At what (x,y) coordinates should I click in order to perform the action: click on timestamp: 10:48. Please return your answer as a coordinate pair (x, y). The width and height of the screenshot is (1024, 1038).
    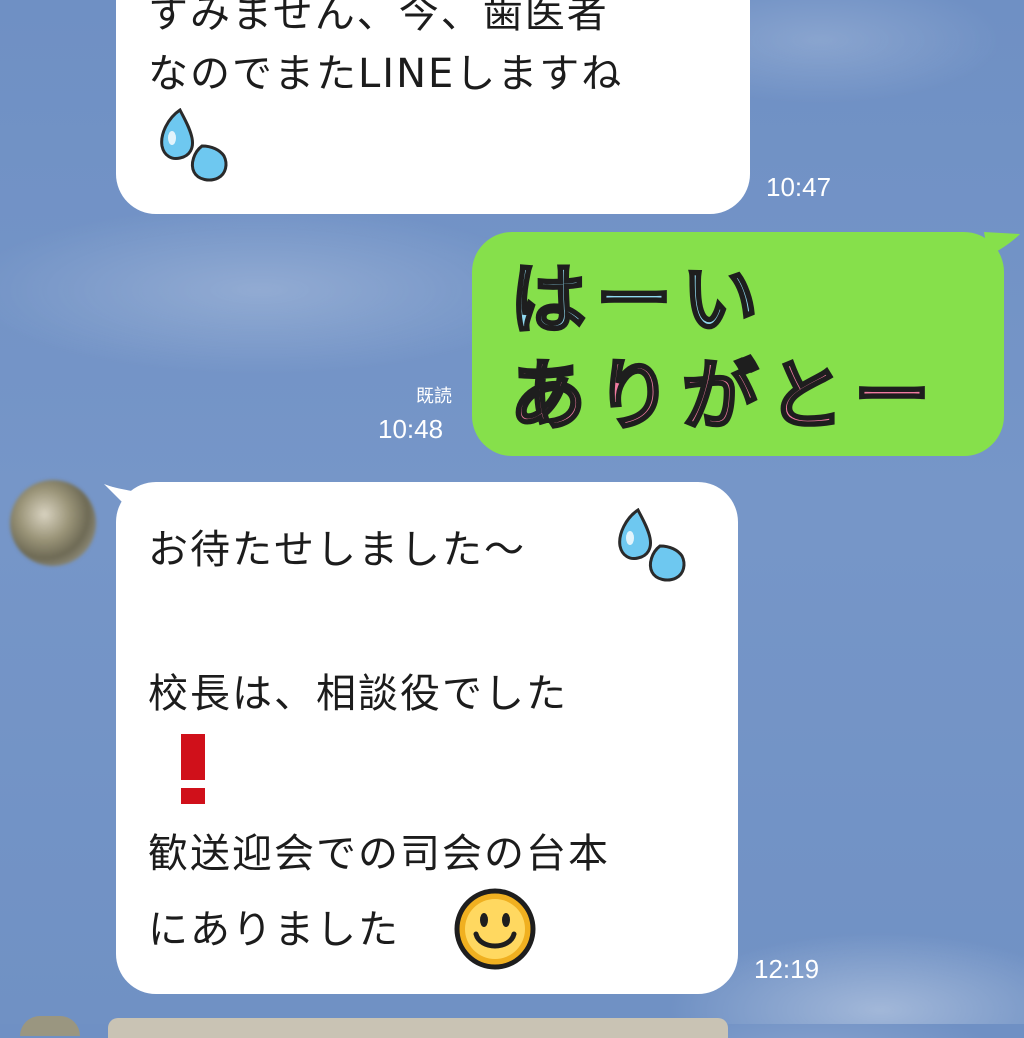
    Looking at the image, I should click on (411, 429).